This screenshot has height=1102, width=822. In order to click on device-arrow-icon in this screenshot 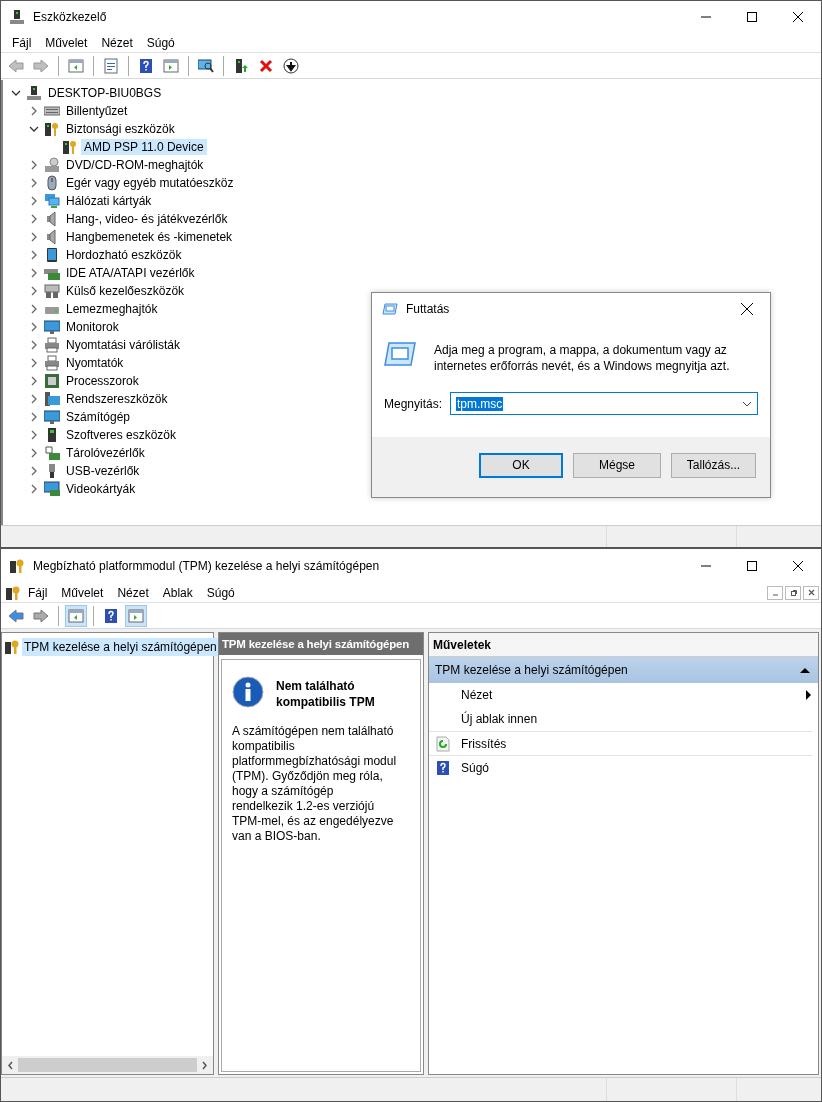, I will do `click(241, 65)`.